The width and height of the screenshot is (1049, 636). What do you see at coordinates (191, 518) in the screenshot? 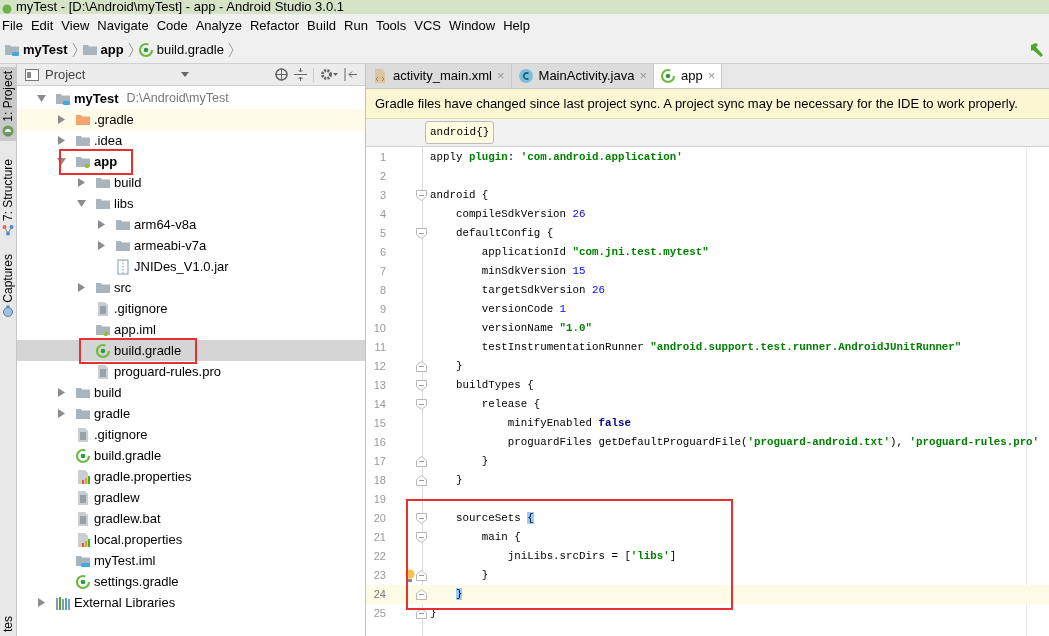
I see `tree-item: gradlew.bat` at bounding box center [191, 518].